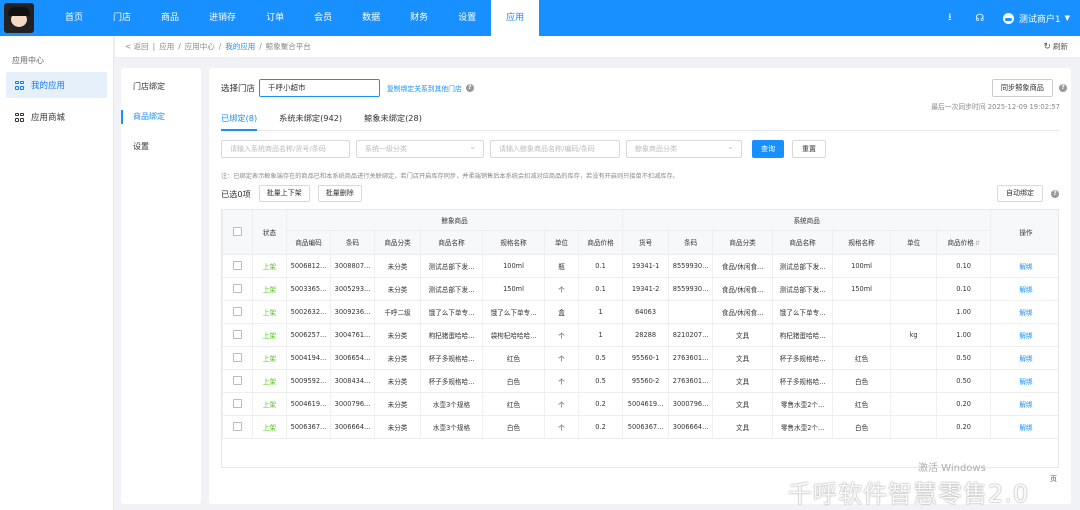  I want to click on sync-goods-button: 同步鲸象商品, so click(1022, 88).